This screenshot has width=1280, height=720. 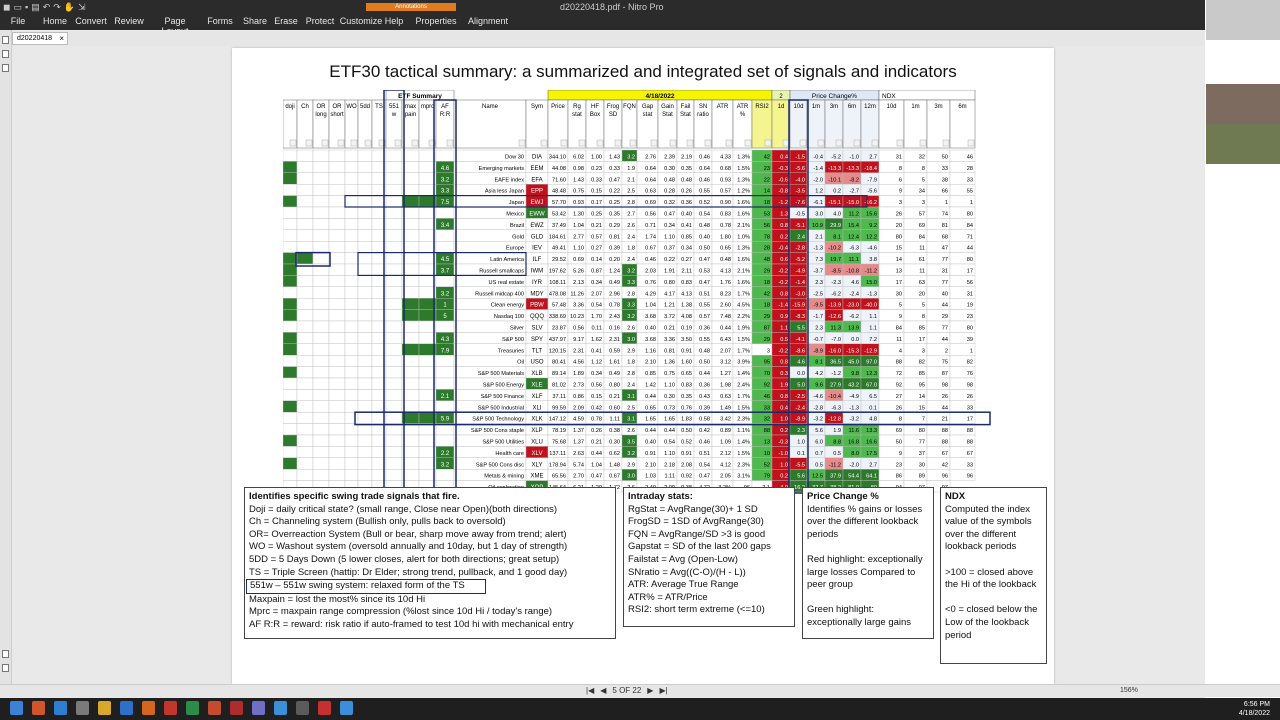 What do you see at coordinates (175, 25) in the screenshot?
I see `menu-page-layout: Page Layout` at bounding box center [175, 25].